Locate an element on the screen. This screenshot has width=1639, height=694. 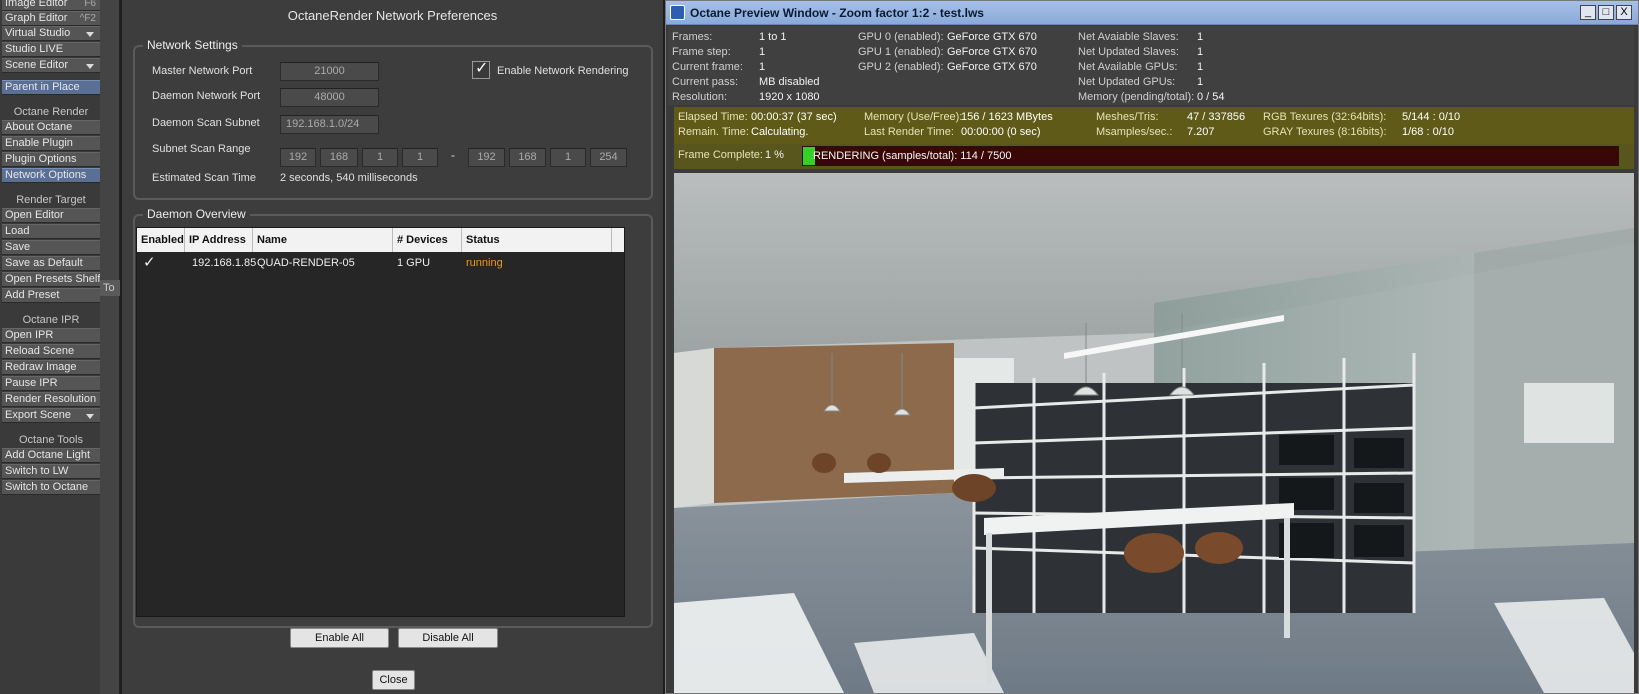
minimize-button: _ is located at coordinates (1588, 12).